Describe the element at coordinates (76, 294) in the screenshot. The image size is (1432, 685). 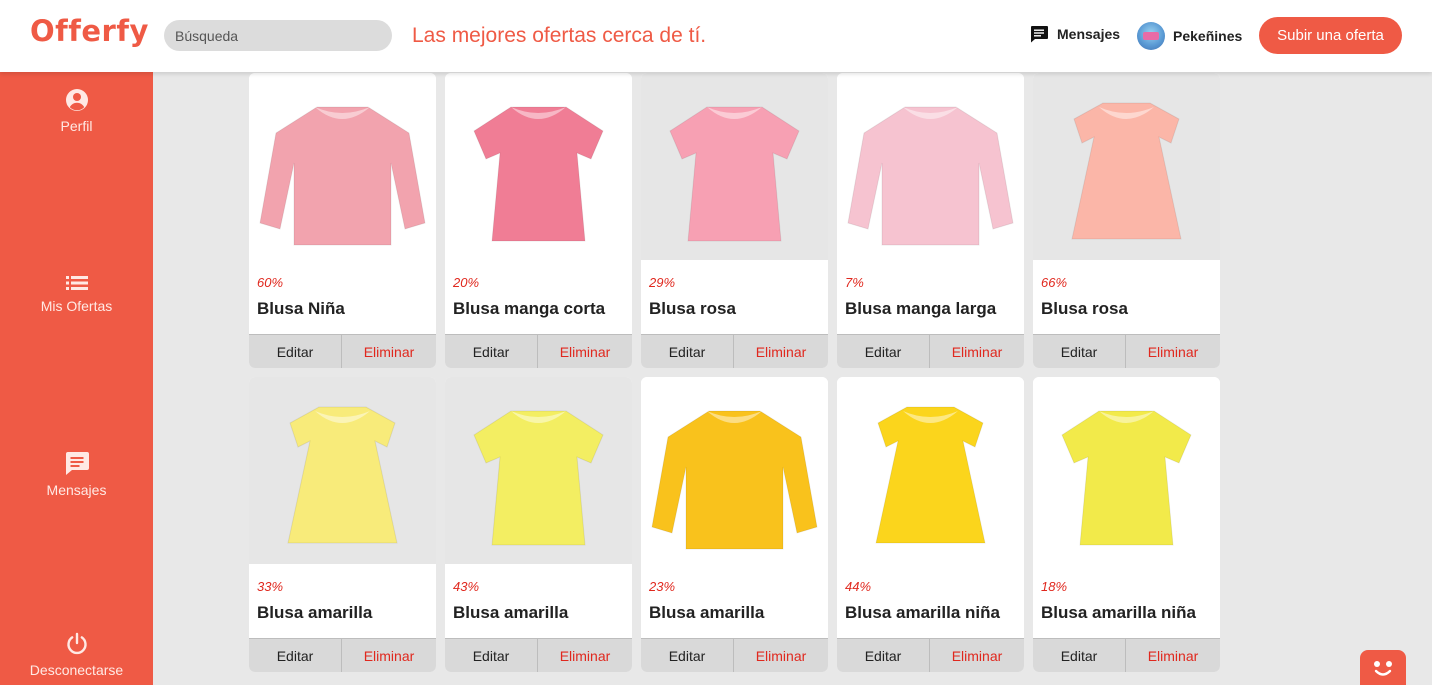
I see `sidebar-item-mis-ofertas: Mis Ofertas` at that location.